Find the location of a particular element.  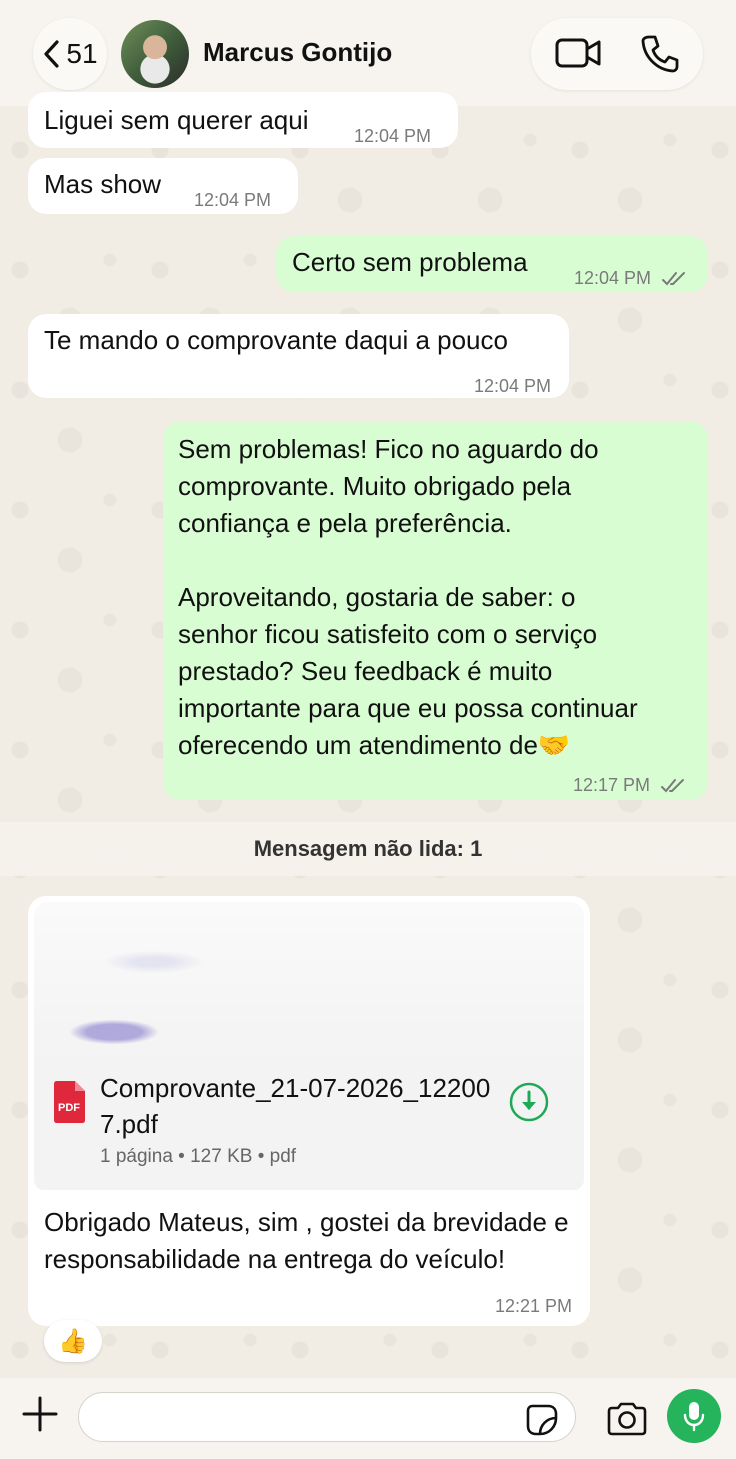

message-text: Te mando o comprovante daqui a pouco is located at coordinates (276, 340).